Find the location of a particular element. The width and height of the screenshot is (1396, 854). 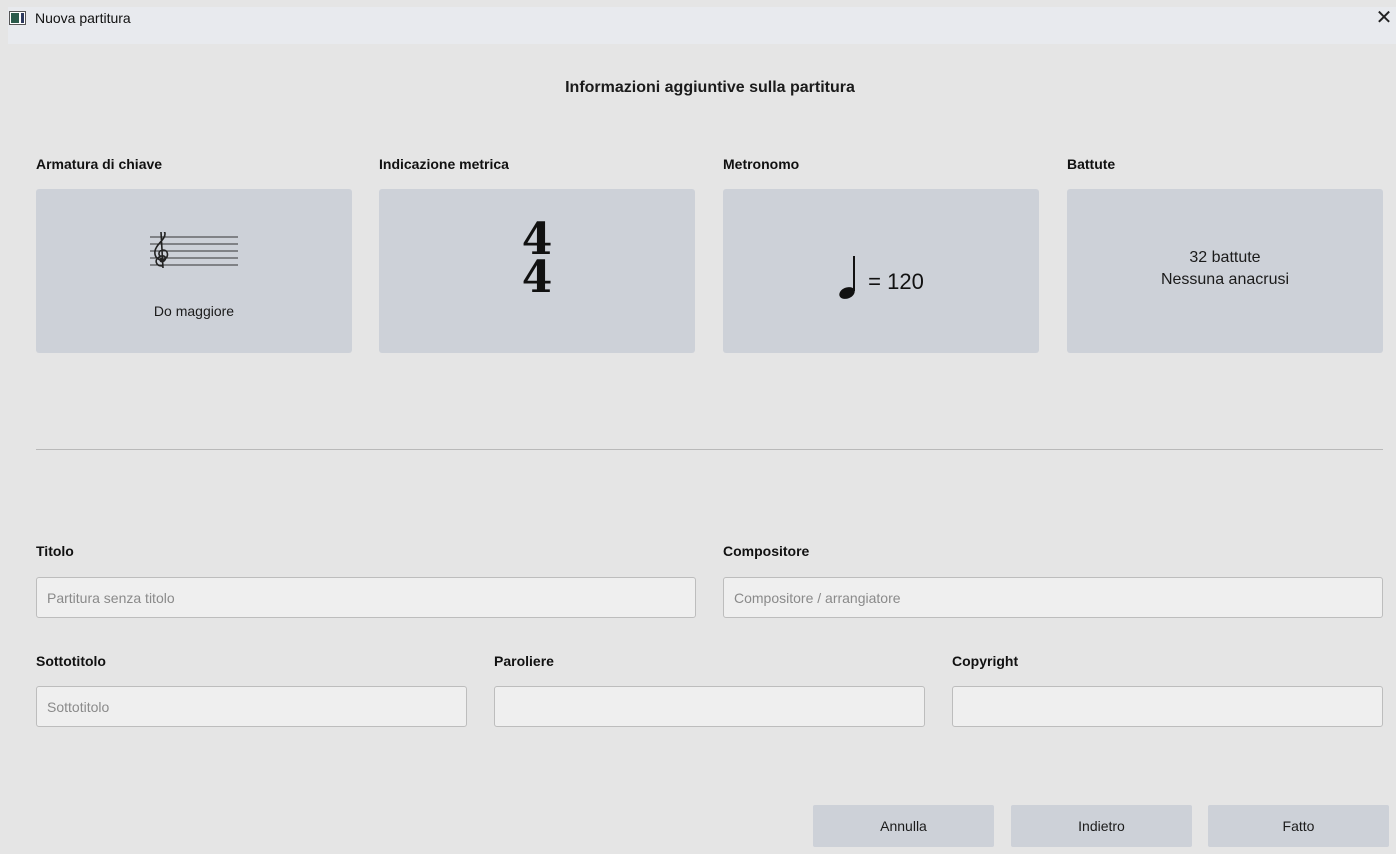

app-icon is located at coordinates (17, 18).